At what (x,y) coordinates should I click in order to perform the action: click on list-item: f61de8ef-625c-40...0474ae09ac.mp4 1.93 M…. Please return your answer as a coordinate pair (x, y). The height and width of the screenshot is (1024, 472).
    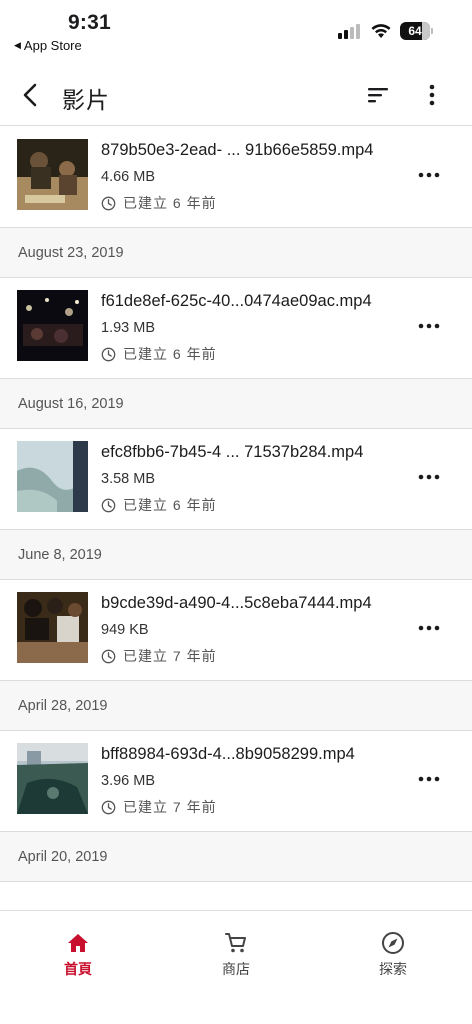
    Looking at the image, I should click on (236, 328).